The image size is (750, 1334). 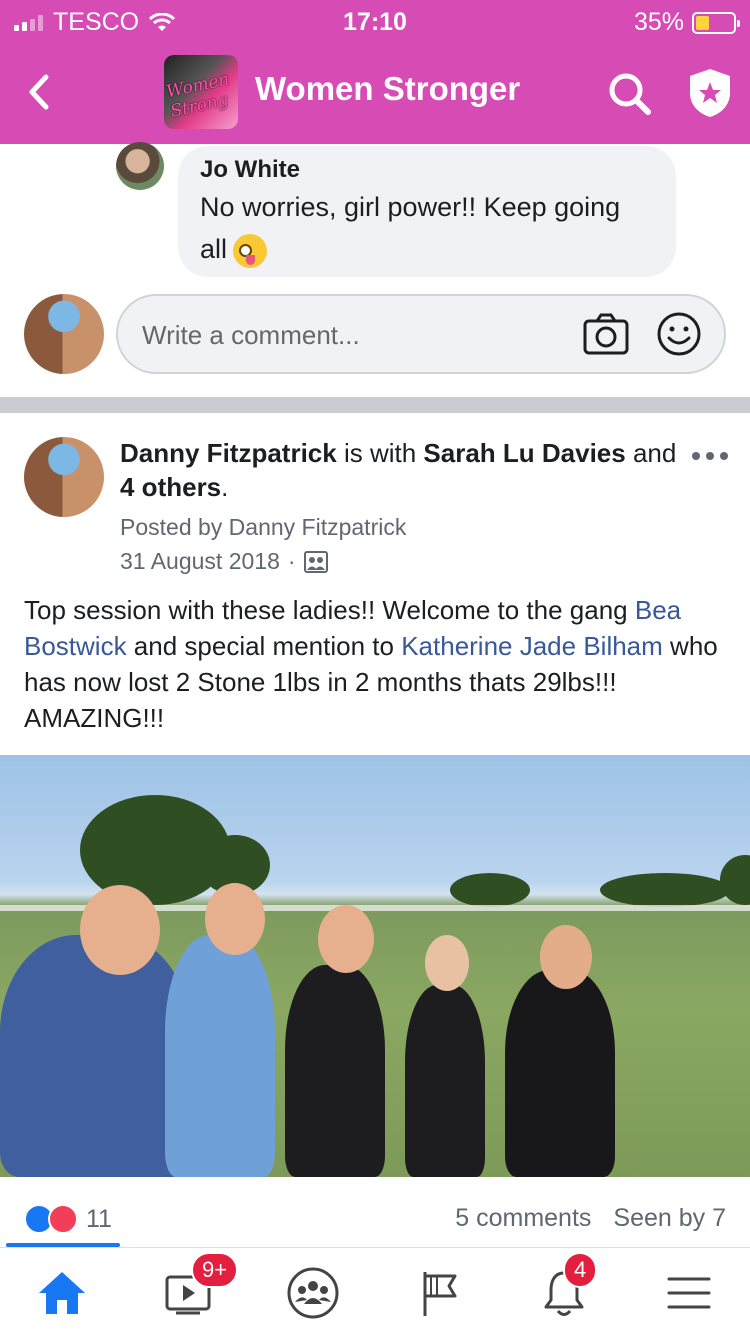 I want to click on tab-home, so click(x=62, y=1293).